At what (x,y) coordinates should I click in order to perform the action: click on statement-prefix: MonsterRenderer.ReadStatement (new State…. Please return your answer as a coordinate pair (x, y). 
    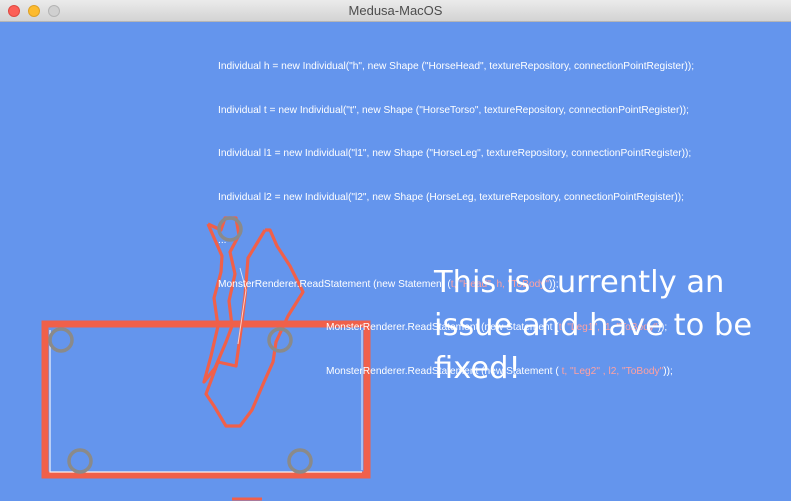
    Looking at the image, I should click on (334, 284).